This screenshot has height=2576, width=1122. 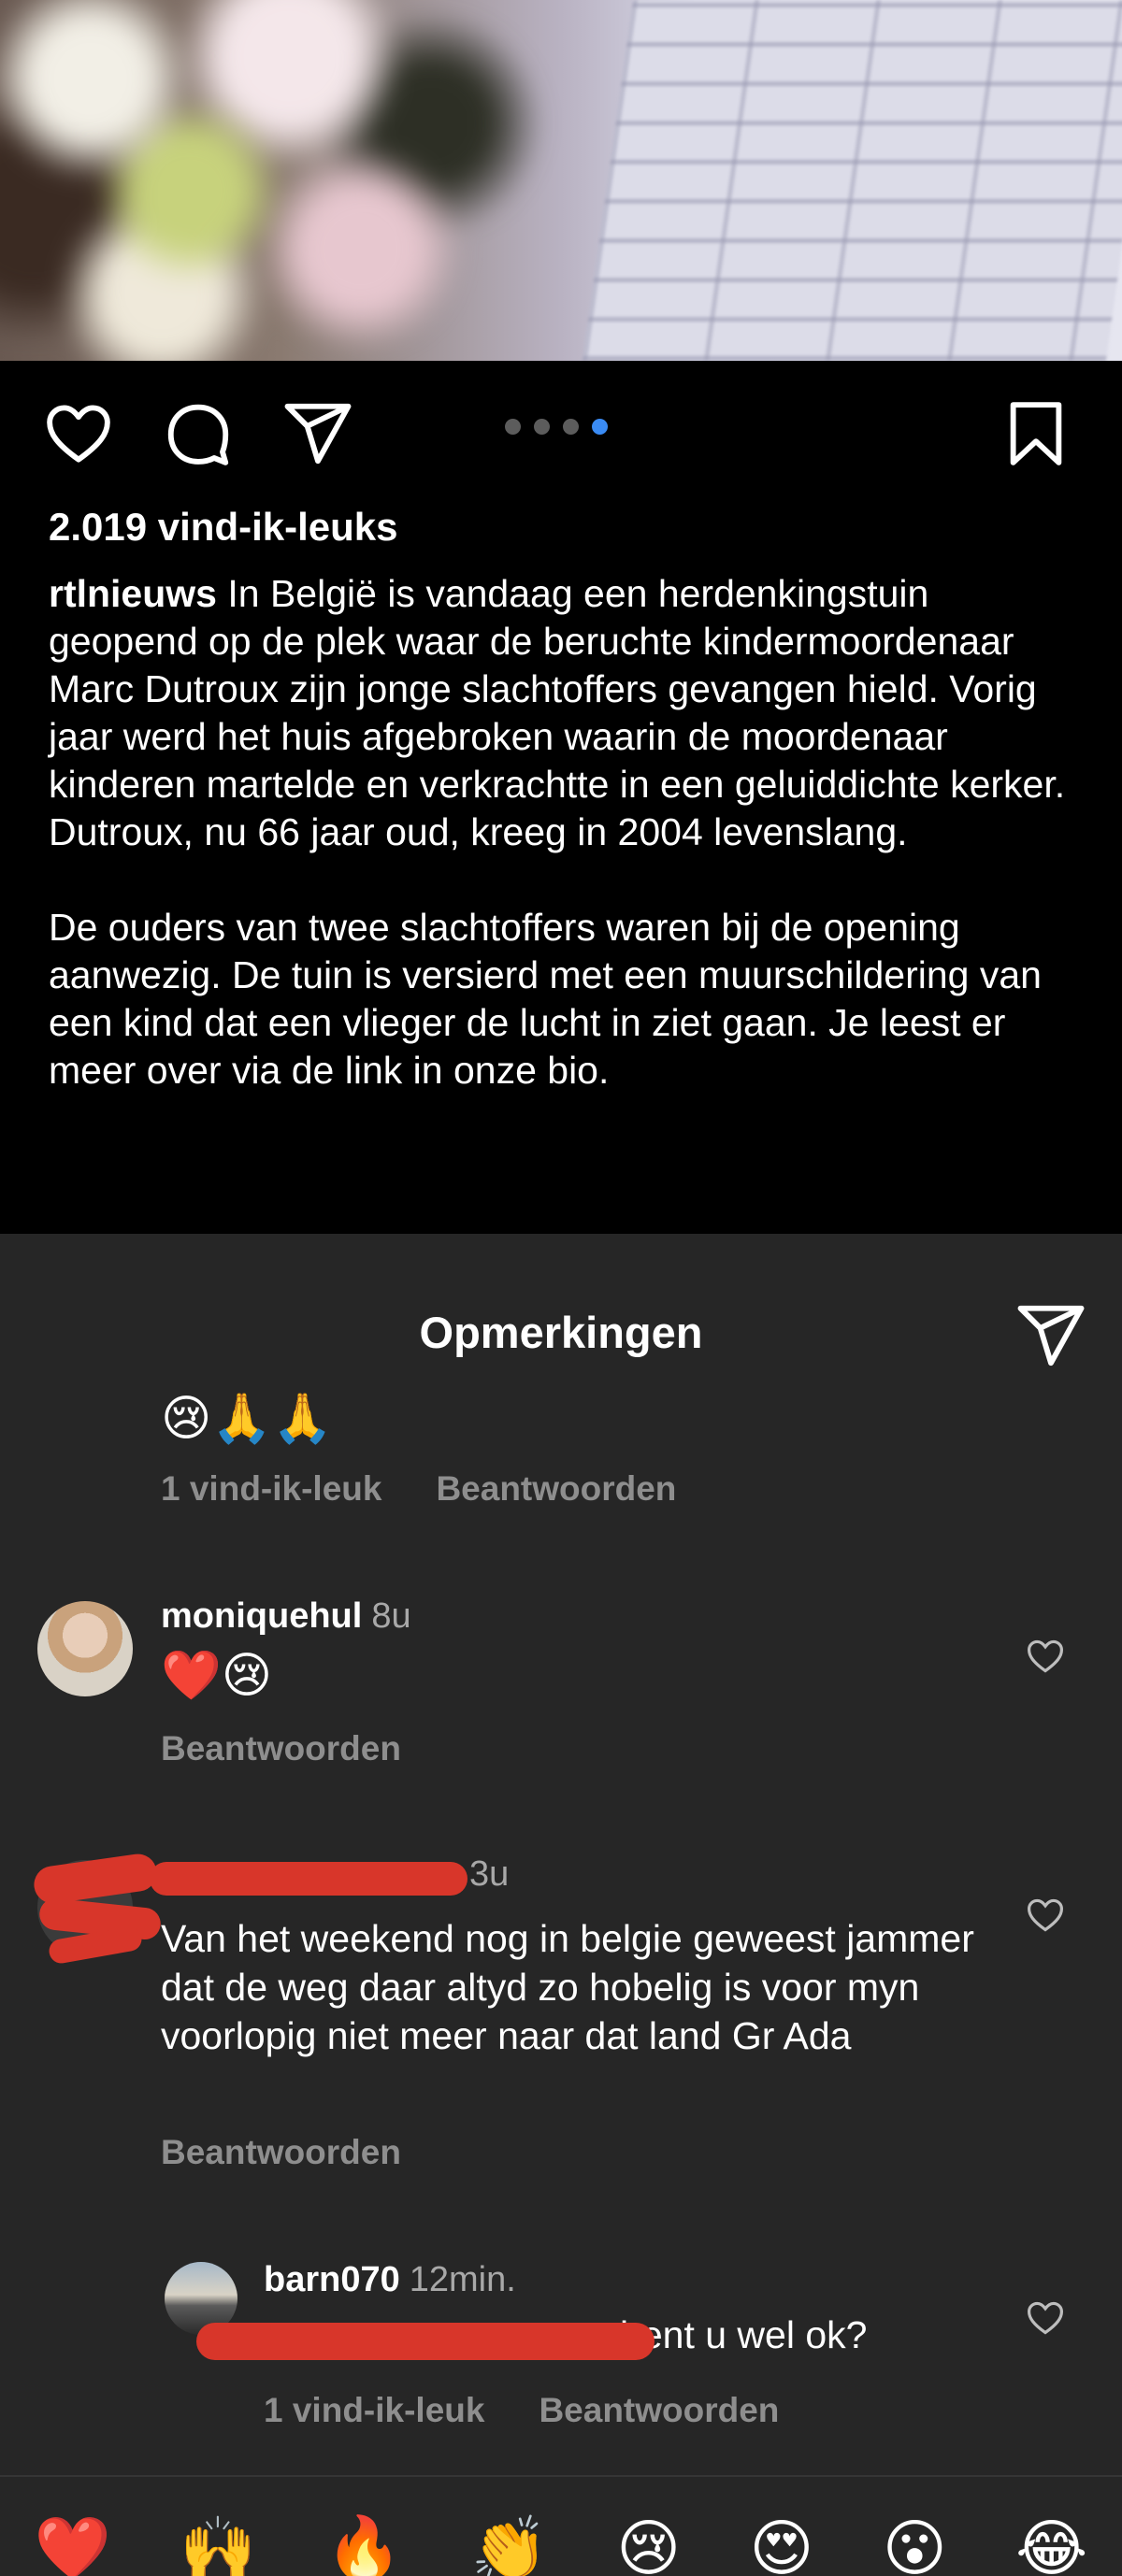 I want to click on save-button, so click(x=1036, y=433).